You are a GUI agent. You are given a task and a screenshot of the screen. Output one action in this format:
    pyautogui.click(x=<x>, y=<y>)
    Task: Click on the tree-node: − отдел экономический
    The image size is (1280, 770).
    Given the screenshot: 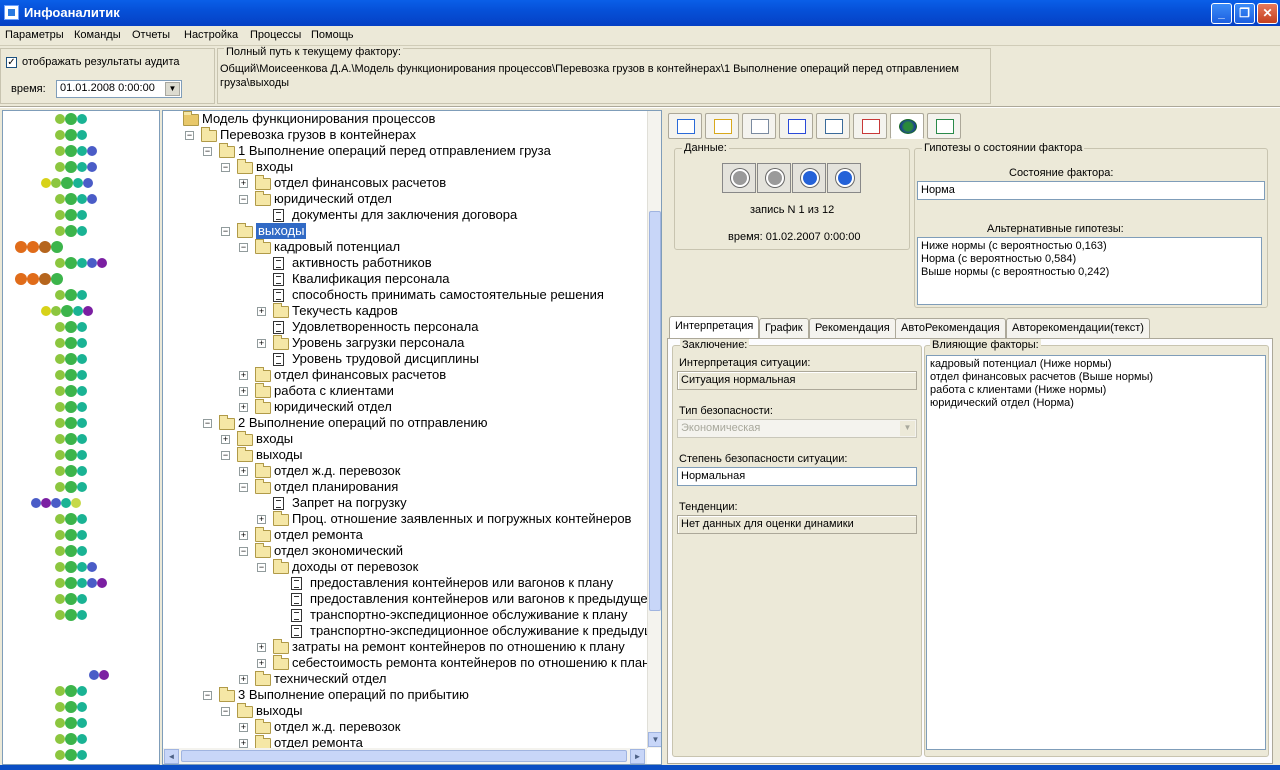 What is the action you would take?
    pyautogui.click(x=405, y=551)
    